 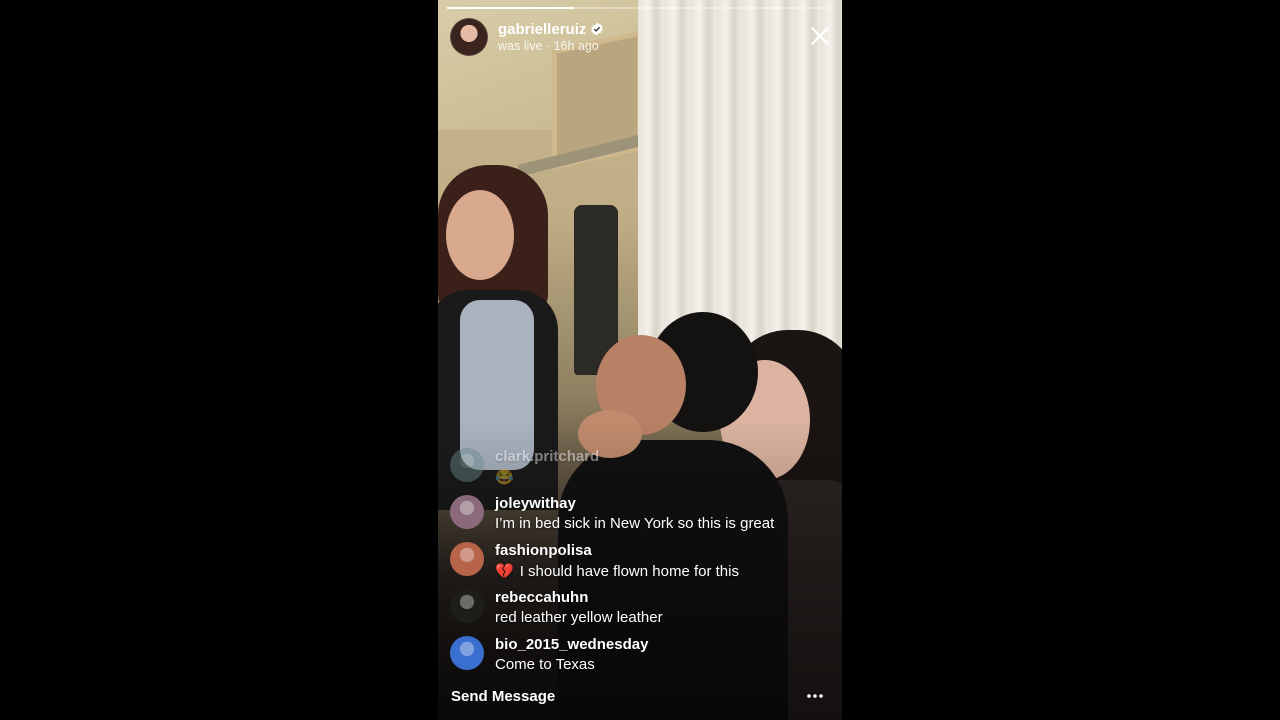 I want to click on commenter-username: clark.pritchard, so click(x=547, y=456).